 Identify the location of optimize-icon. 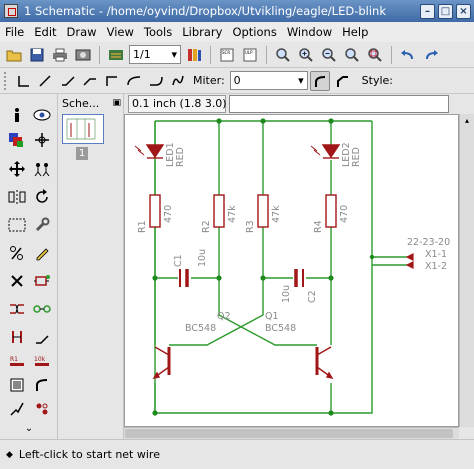
(42, 409).